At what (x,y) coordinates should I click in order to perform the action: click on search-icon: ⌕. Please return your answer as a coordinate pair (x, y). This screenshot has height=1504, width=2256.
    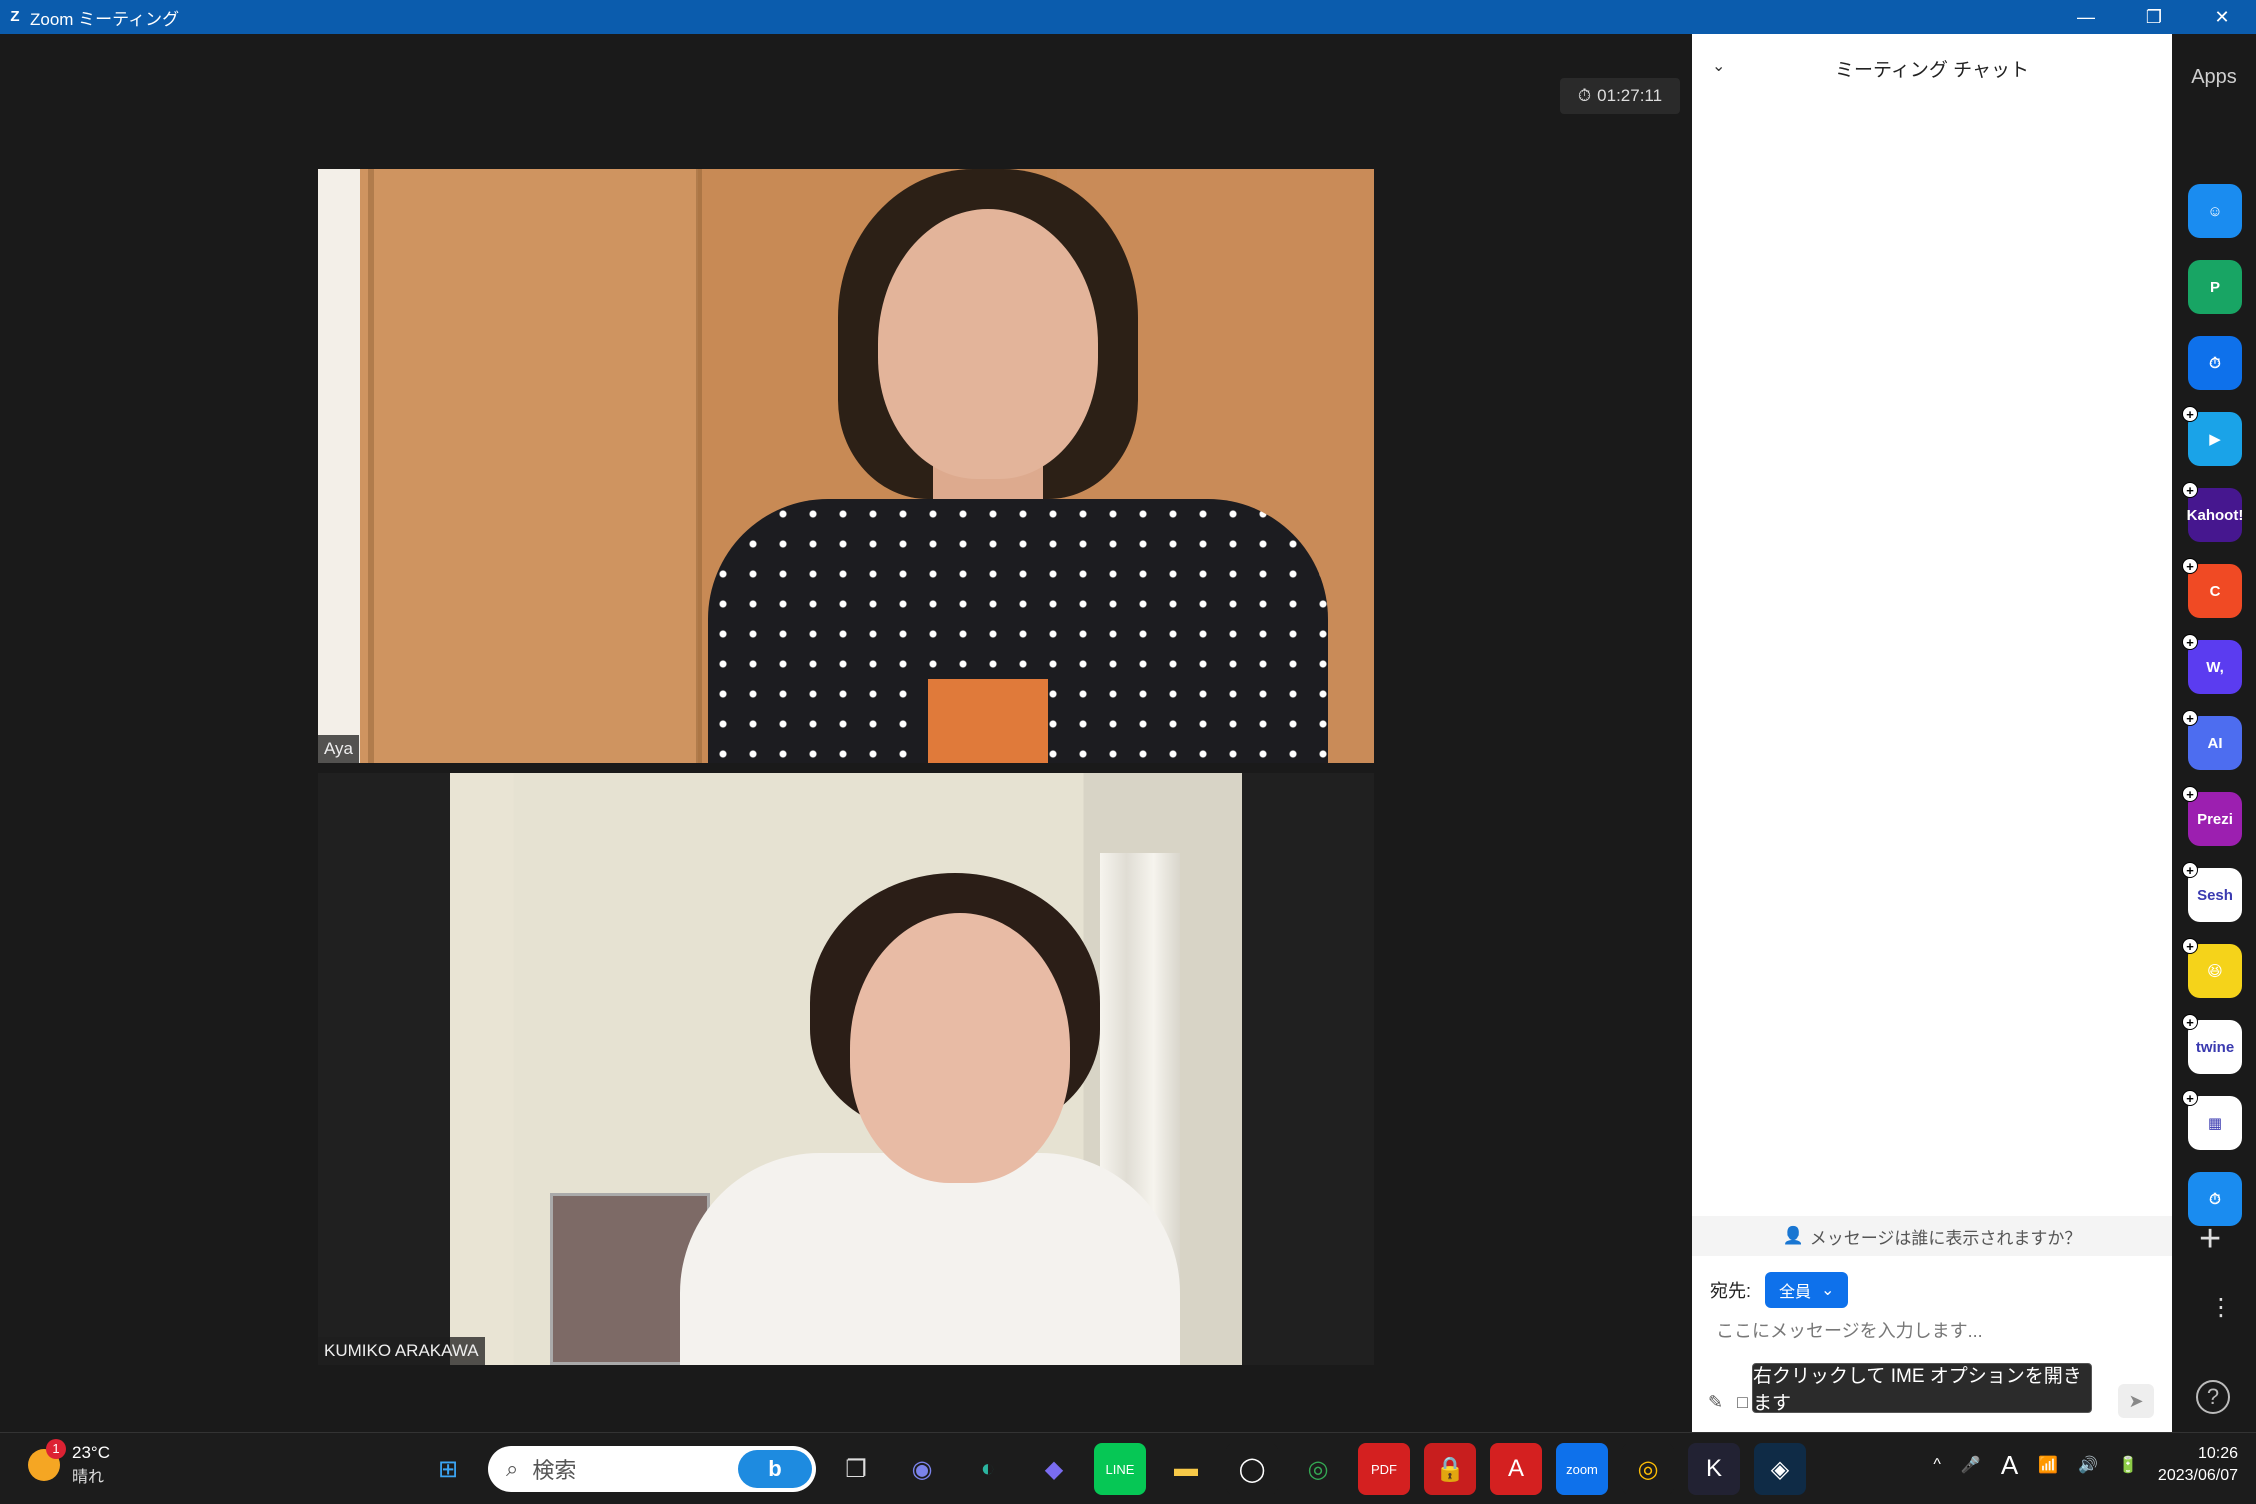
    Looking at the image, I should click on (512, 1468).